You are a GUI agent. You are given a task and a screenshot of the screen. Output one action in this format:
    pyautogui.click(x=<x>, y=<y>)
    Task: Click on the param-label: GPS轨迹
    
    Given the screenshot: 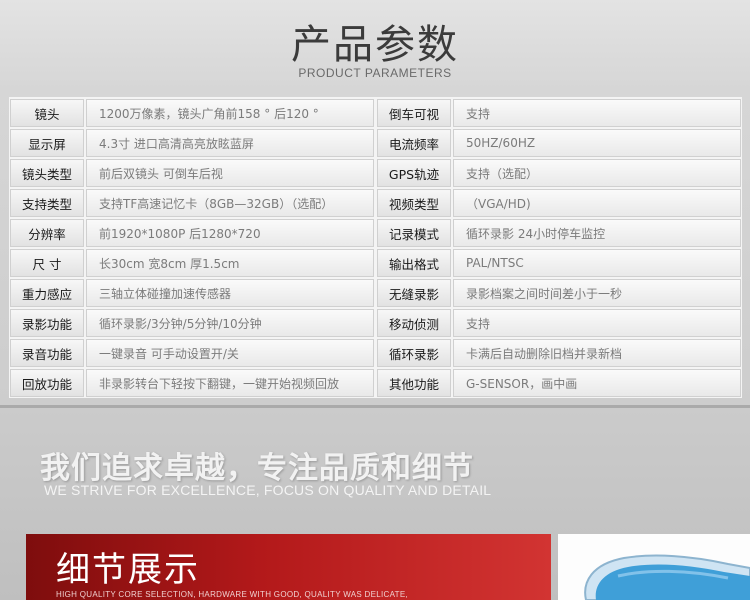 What is the action you would take?
    pyautogui.click(x=414, y=173)
    